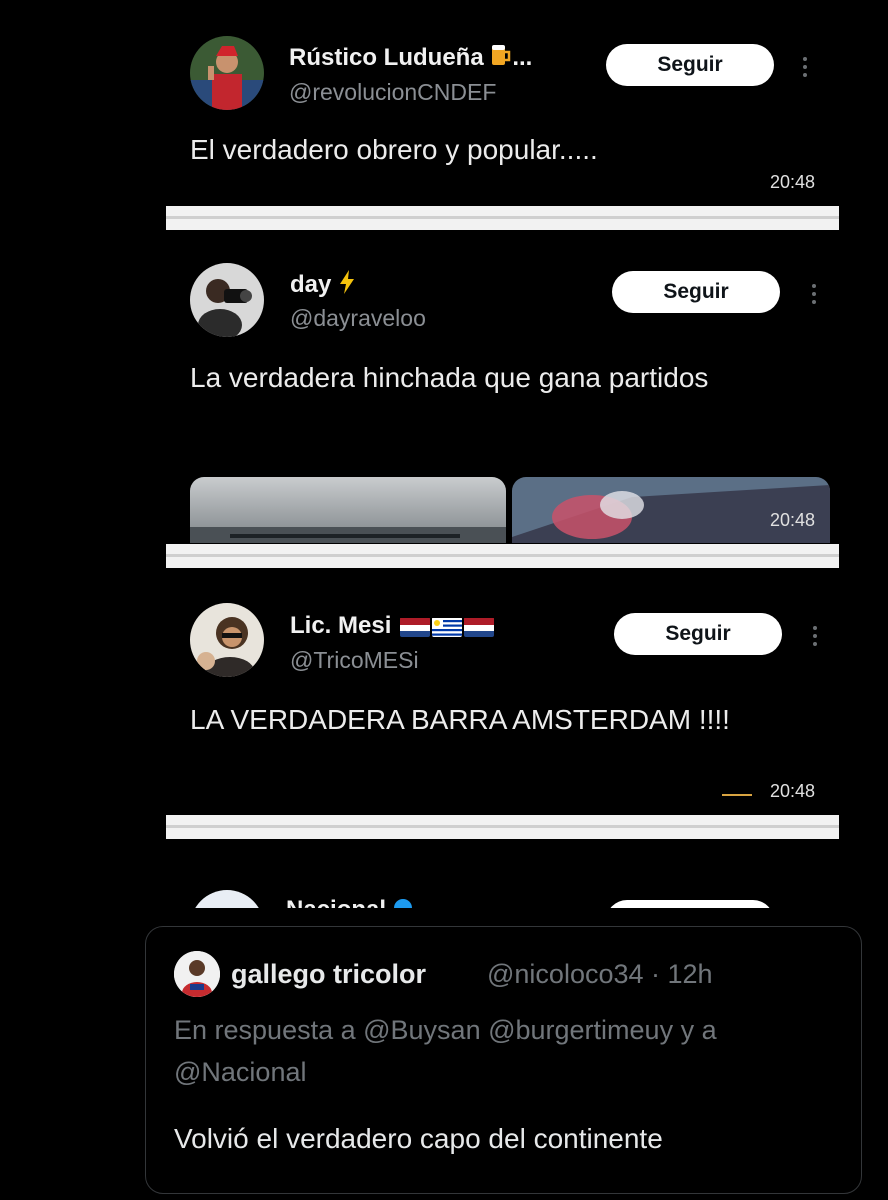 Image resolution: width=888 pixels, height=1200 pixels. I want to click on tweet-card-4: Nacional, so click(502, 889).